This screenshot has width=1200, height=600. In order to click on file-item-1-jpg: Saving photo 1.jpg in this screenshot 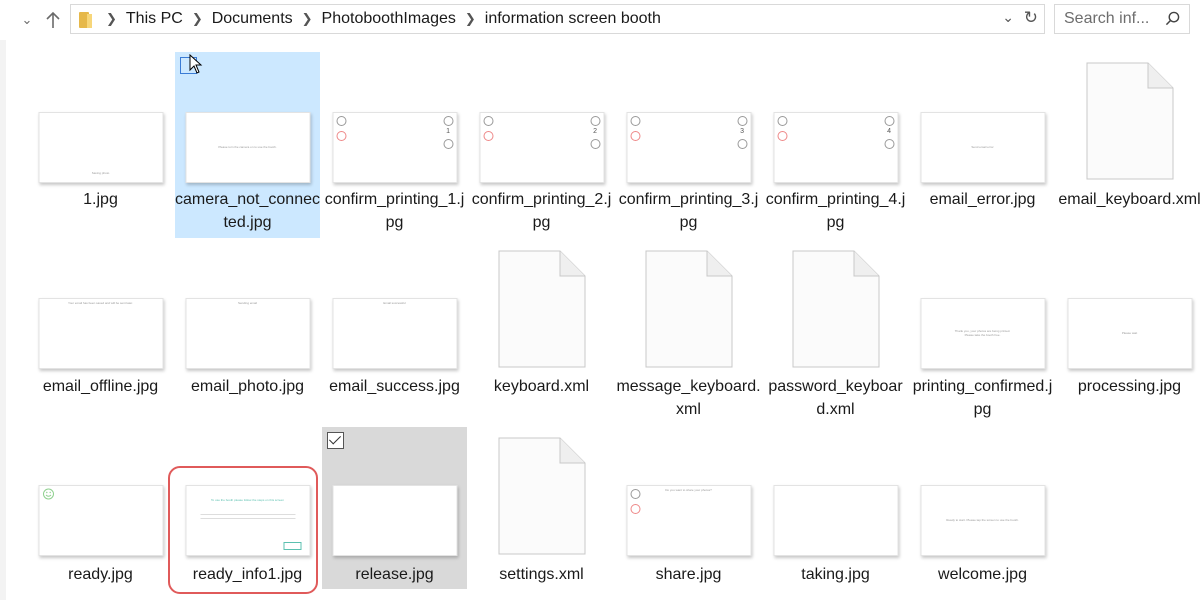, I will do `click(100, 145)`.